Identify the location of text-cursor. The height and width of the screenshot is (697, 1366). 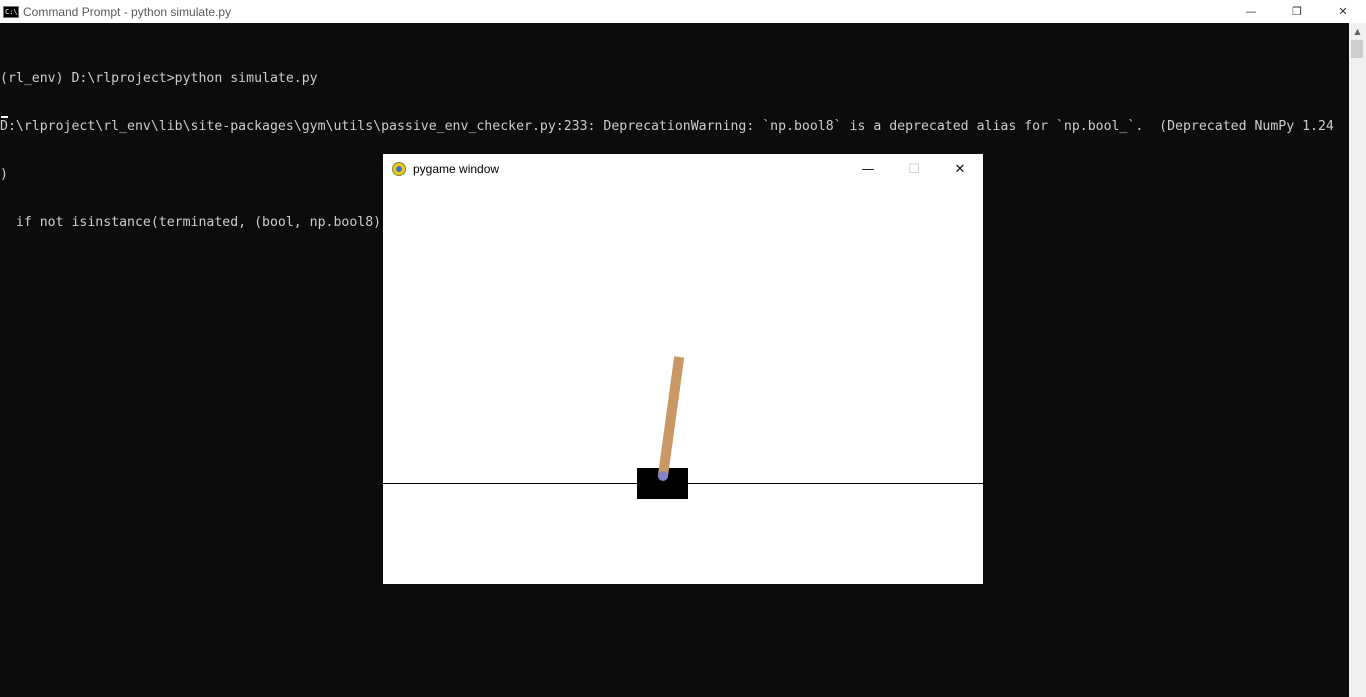
(4, 117).